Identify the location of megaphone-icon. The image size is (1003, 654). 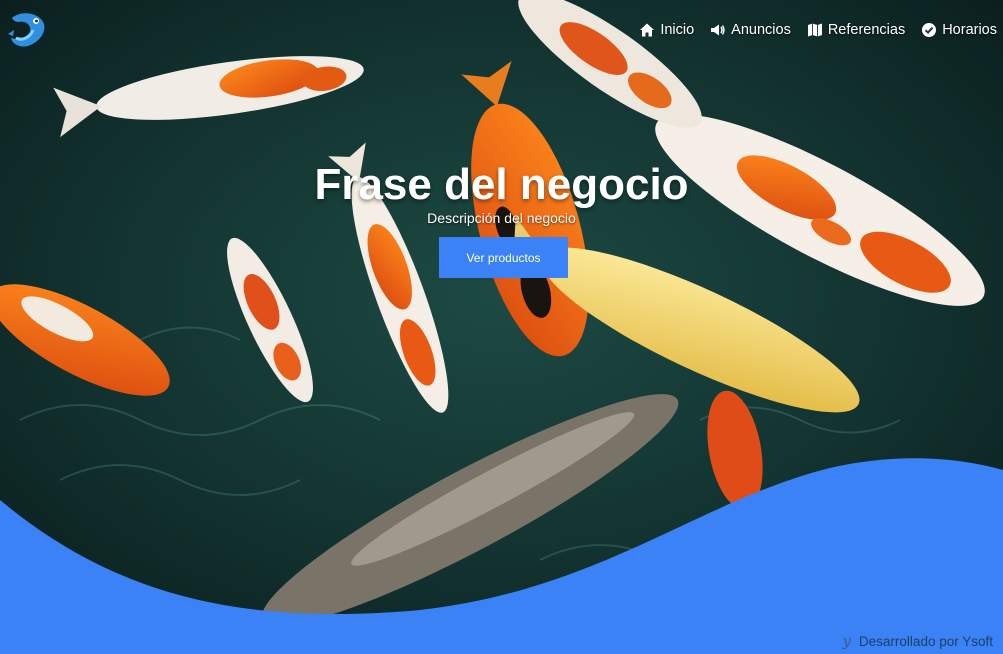
(718, 30).